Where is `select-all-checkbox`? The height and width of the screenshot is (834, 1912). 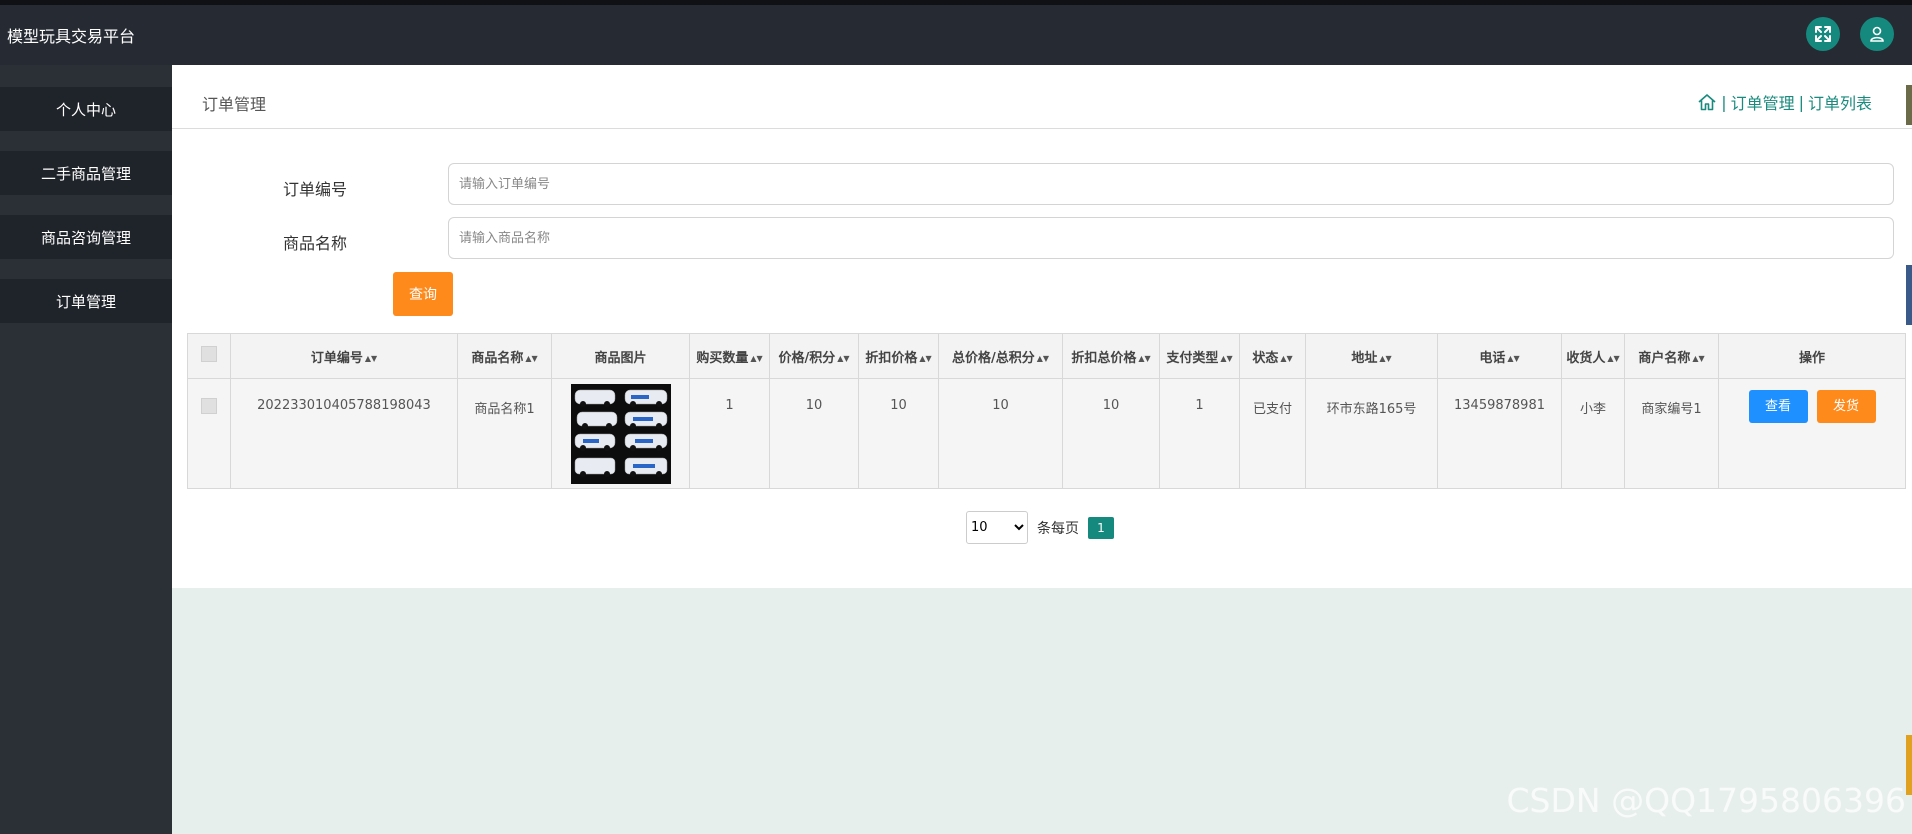
select-all-checkbox is located at coordinates (209, 354).